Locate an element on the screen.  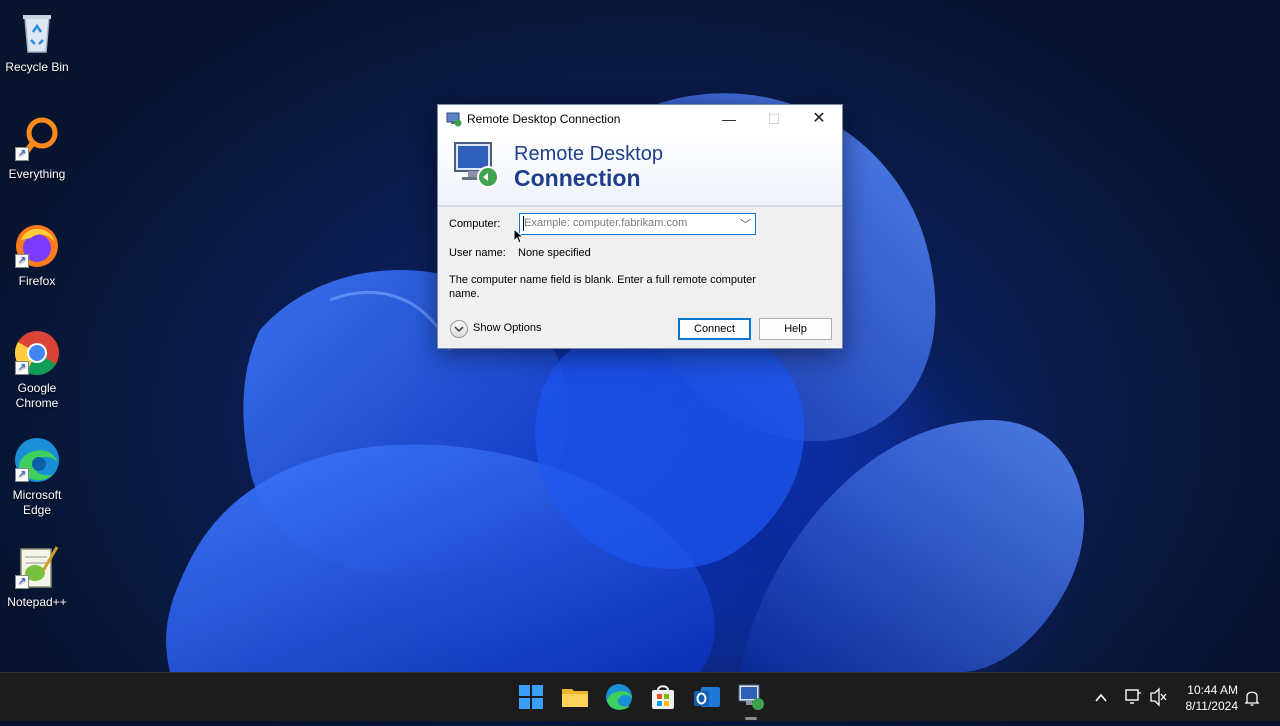
close-icon: ✕ is located at coordinates (819, 118).